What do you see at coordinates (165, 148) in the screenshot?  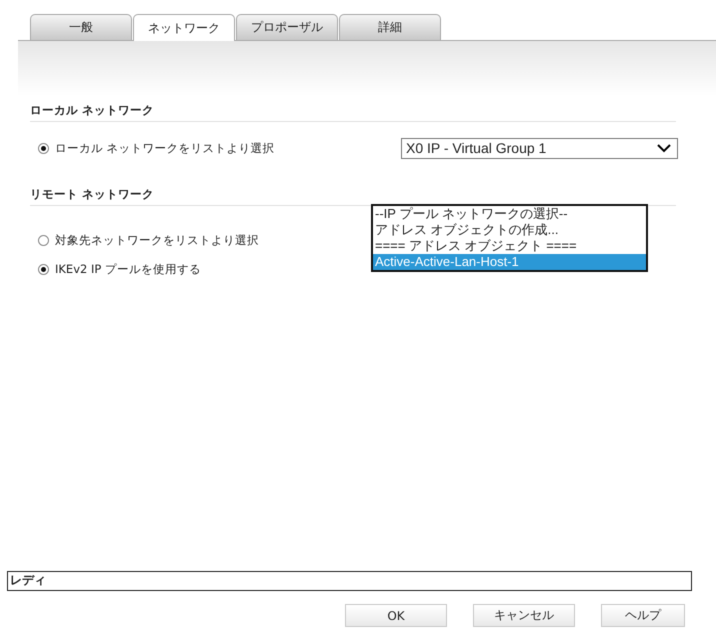 I see `radio-label: ローカル ネットワークをリストより選択` at bounding box center [165, 148].